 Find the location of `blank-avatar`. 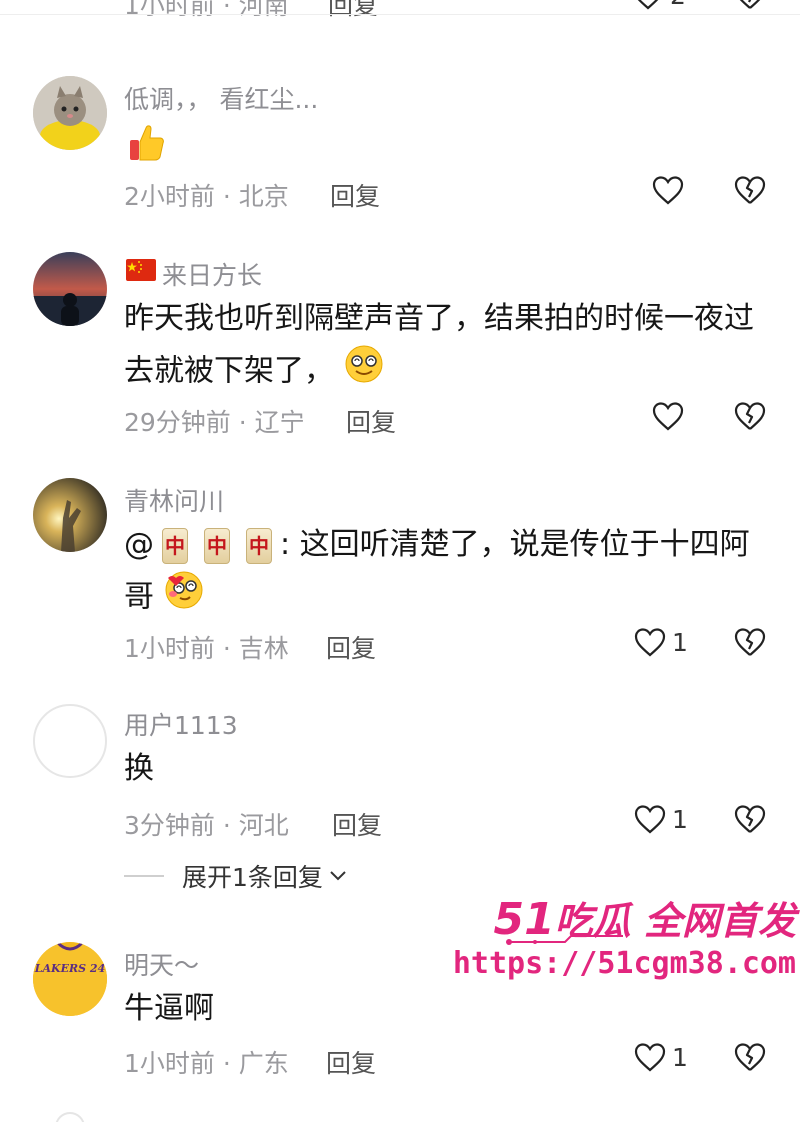

blank-avatar is located at coordinates (70, 741).